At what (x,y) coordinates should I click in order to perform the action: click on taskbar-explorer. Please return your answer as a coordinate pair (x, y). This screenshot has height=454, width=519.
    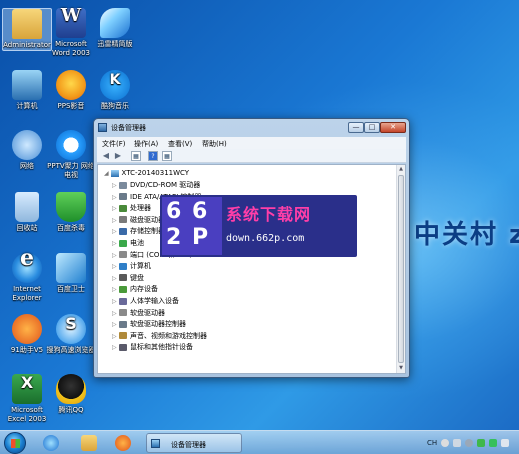
    Looking at the image, I should click on (89, 443).